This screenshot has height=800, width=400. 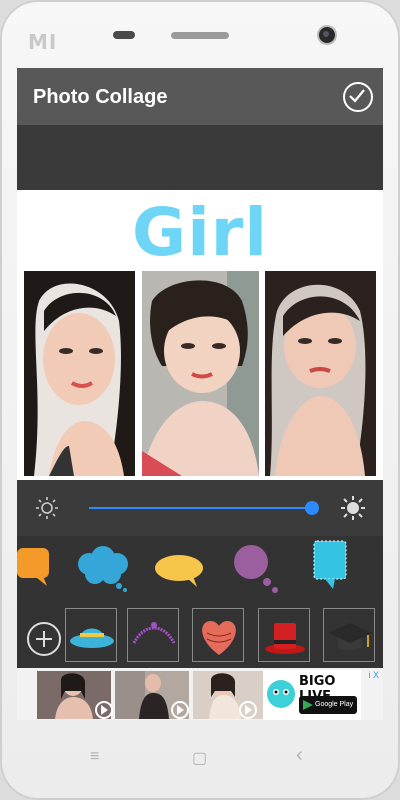 I want to click on blue-cloud-bubble-sticker, so click(x=103, y=569).